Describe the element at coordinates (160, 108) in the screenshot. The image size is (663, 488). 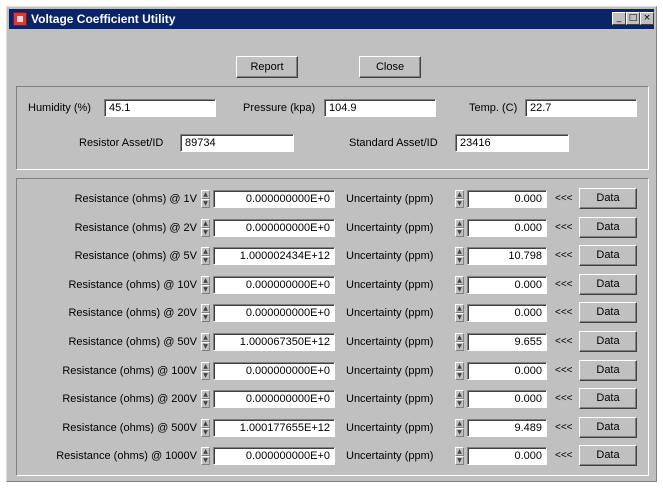
I see `humidity-field: 45.1` at that location.